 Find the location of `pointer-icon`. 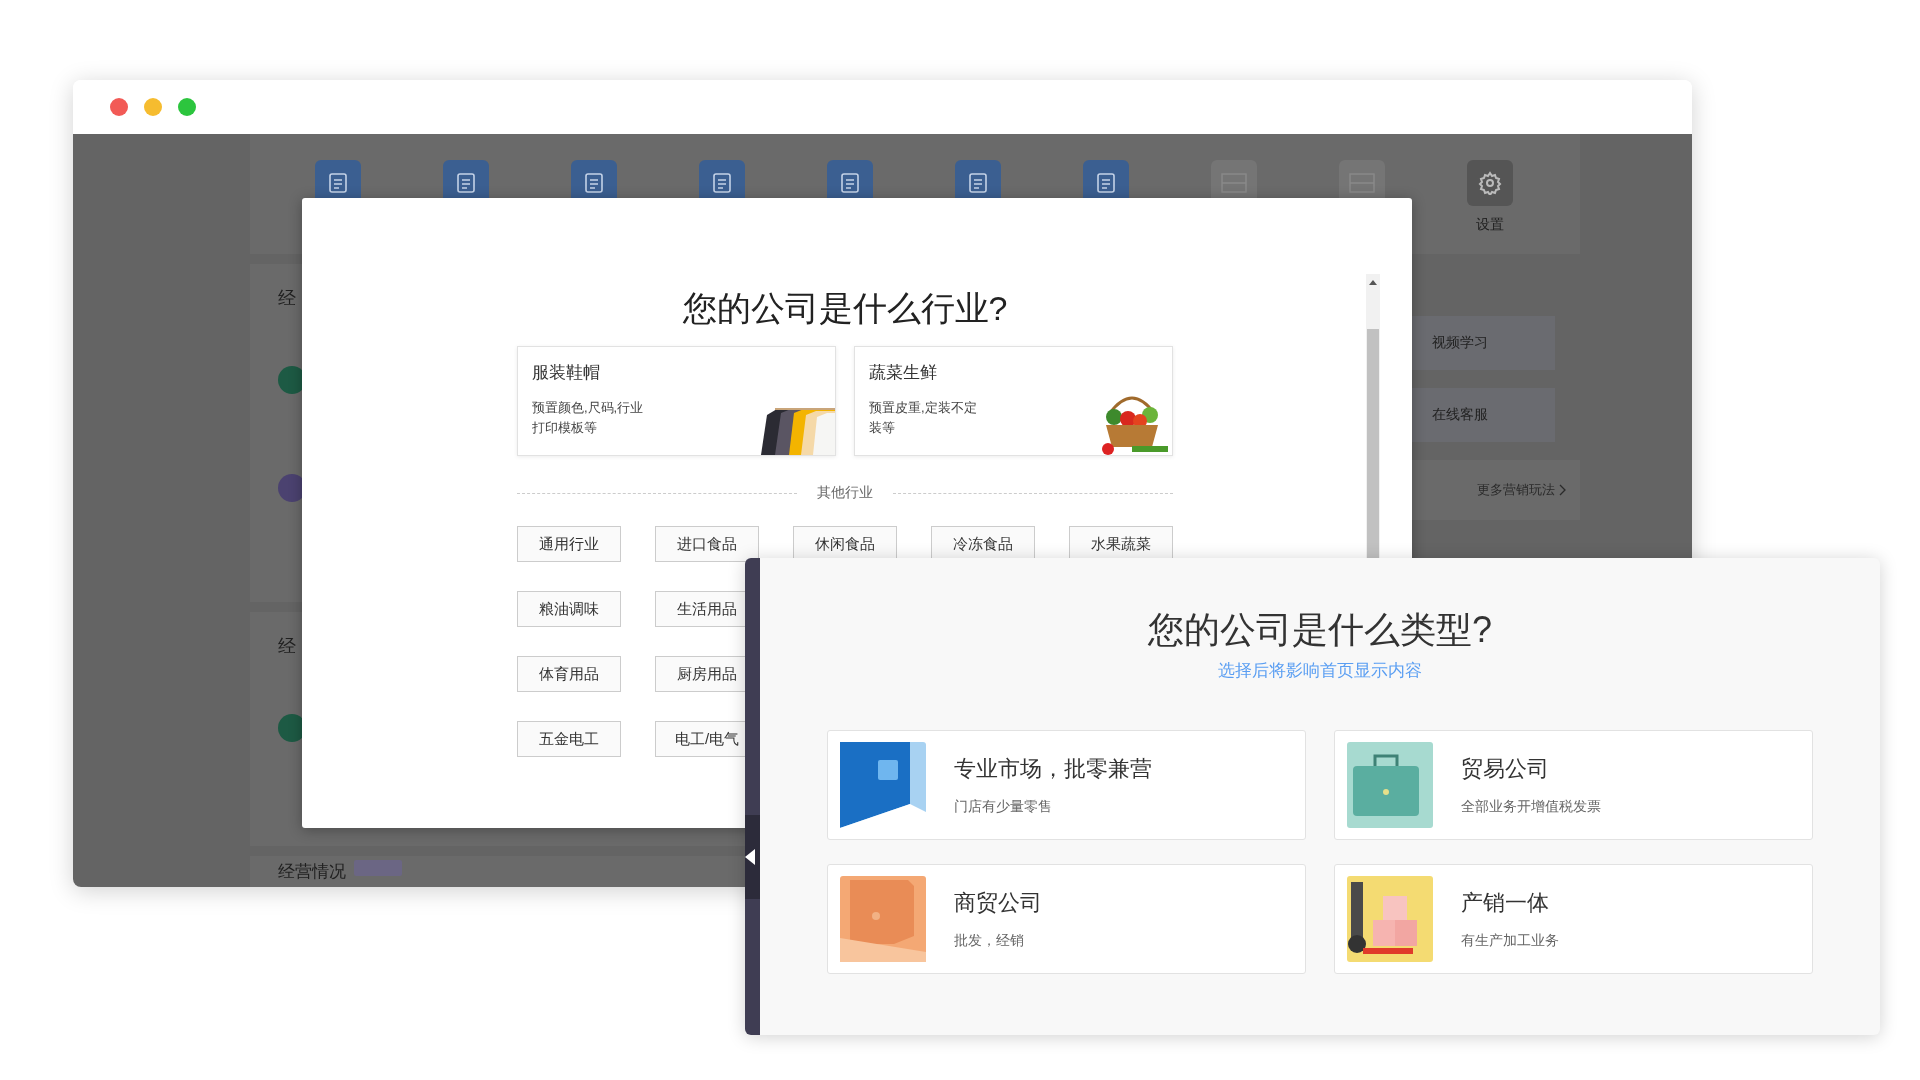

pointer-icon is located at coordinates (750, 856).